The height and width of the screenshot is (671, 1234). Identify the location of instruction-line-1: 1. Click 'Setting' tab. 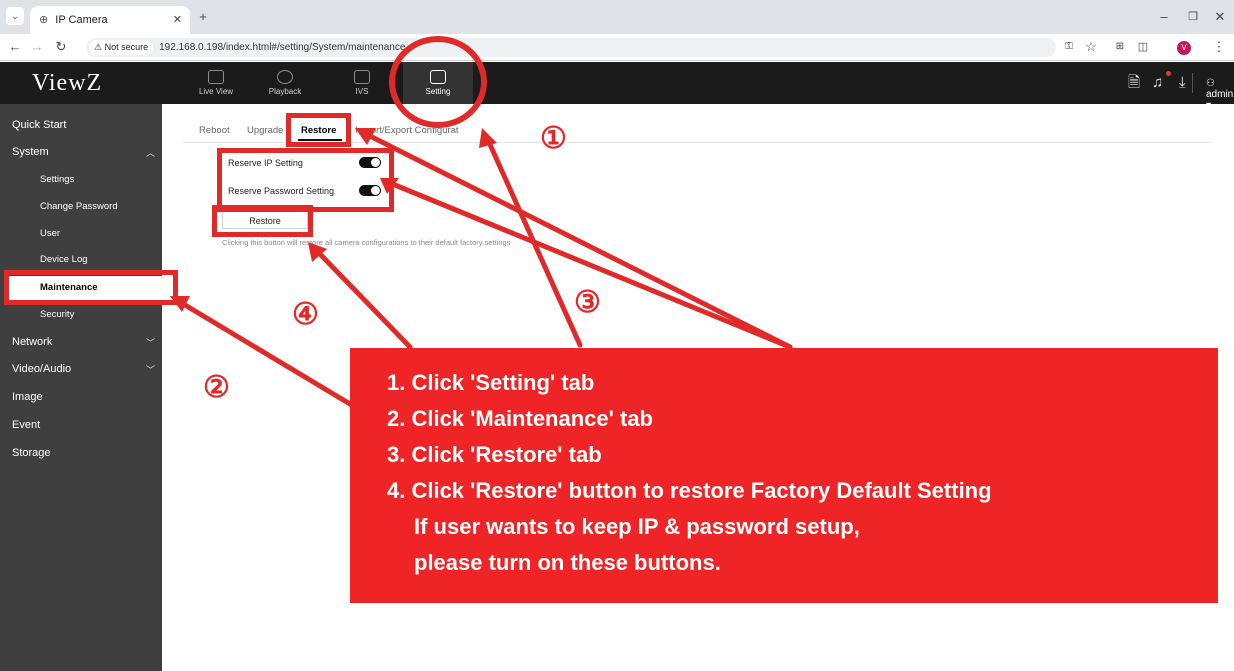
(491, 382).